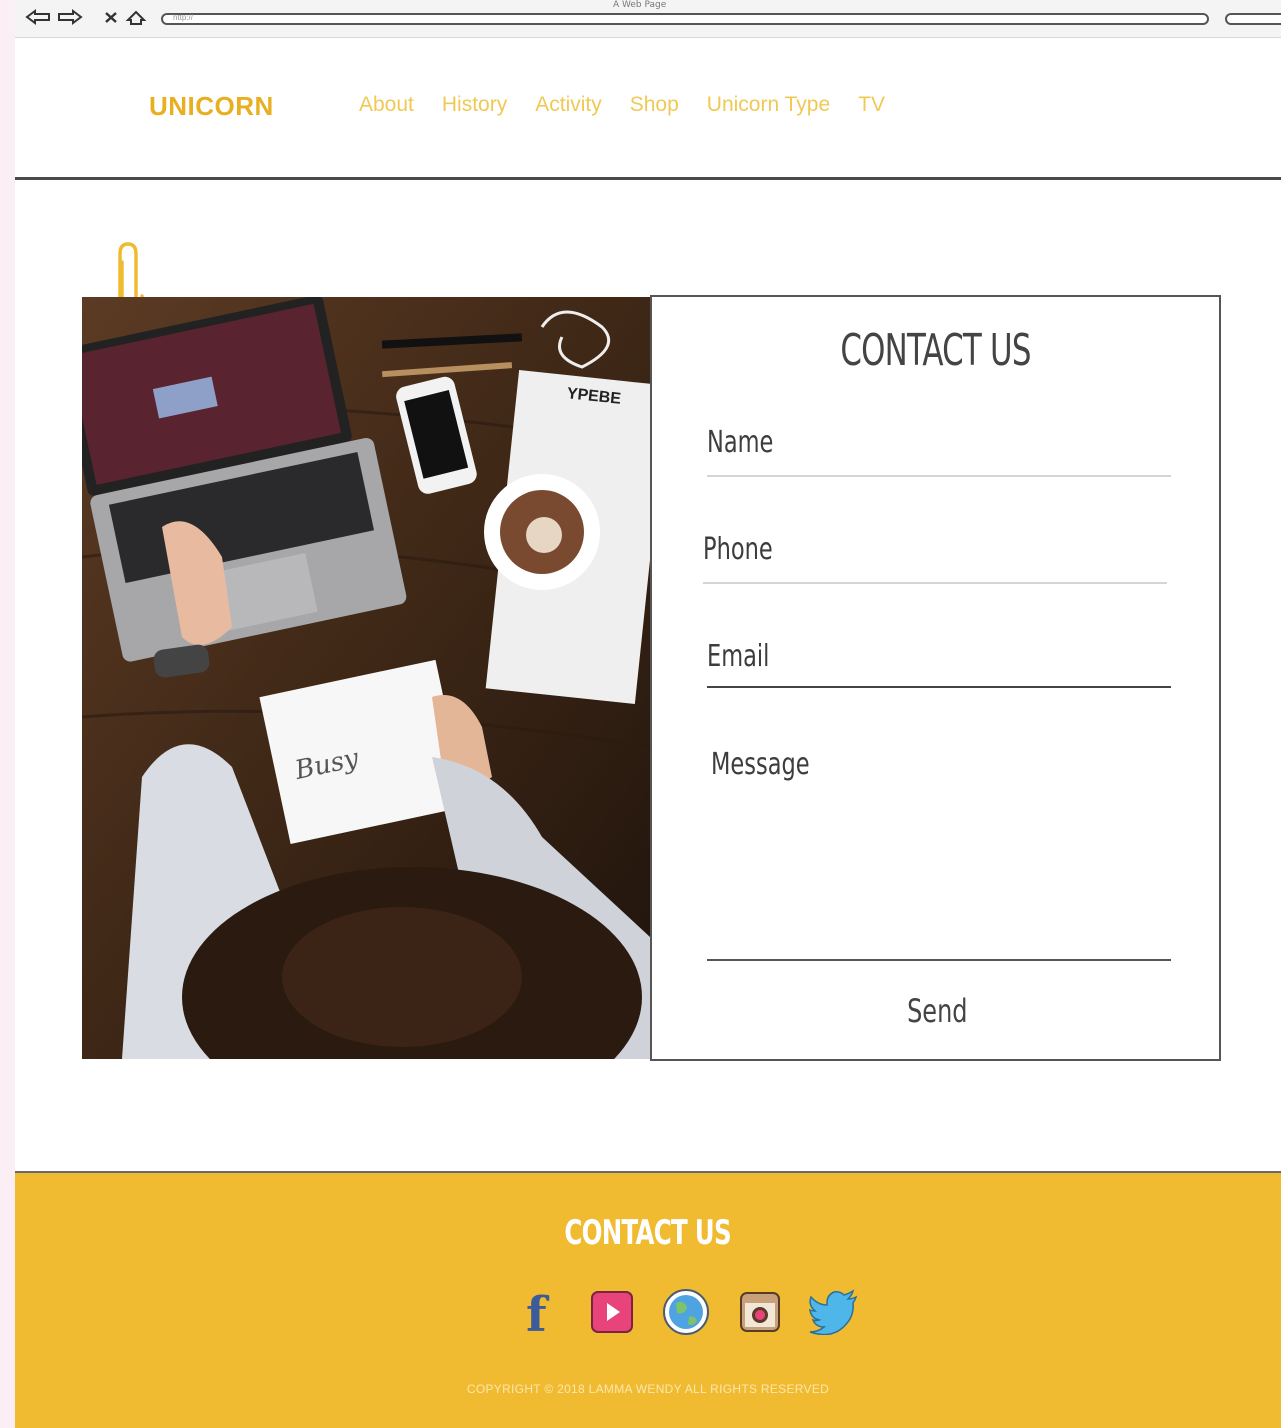 The image size is (1281, 1428). Describe the element at coordinates (474, 105) in the screenshot. I see `nav-history: History` at that location.